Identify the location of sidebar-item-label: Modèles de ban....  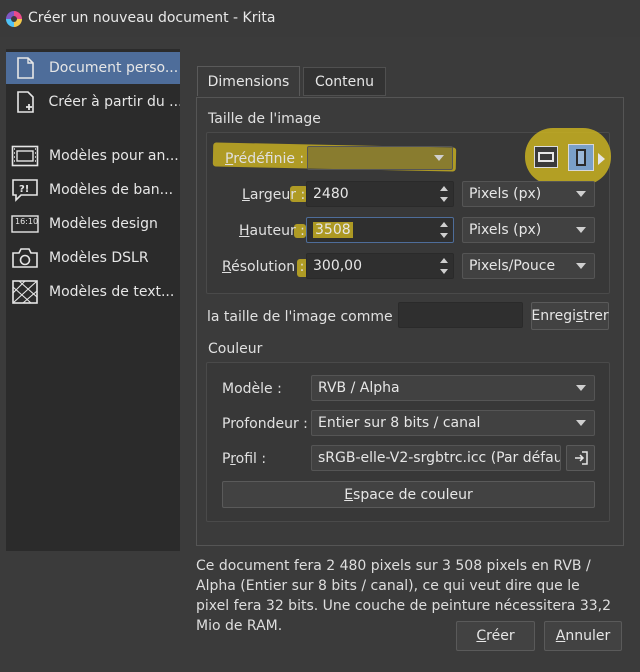
(111, 190).